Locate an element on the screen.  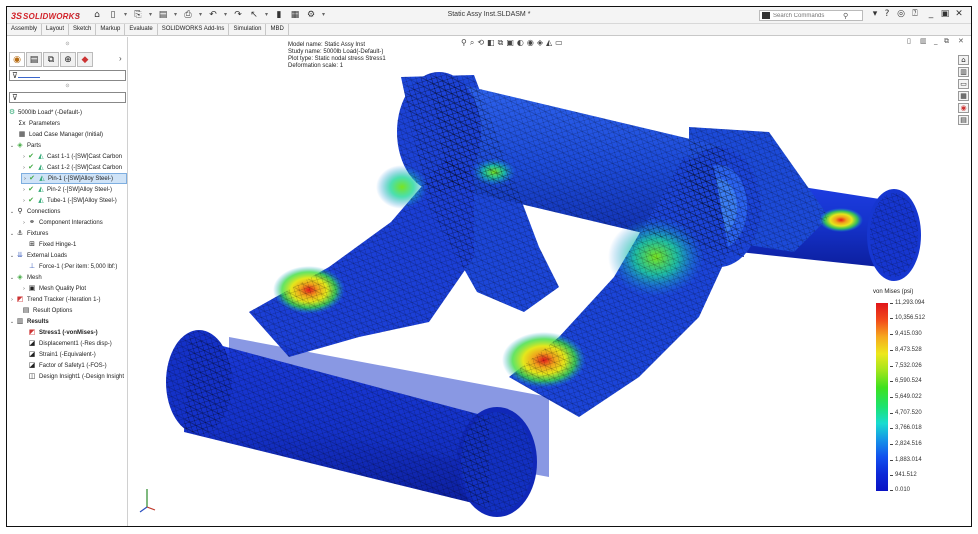
tree-item-trend-tracker: › ◩ Trend Tracker (-Iteration 1-) is located at coordinates (54, 299).